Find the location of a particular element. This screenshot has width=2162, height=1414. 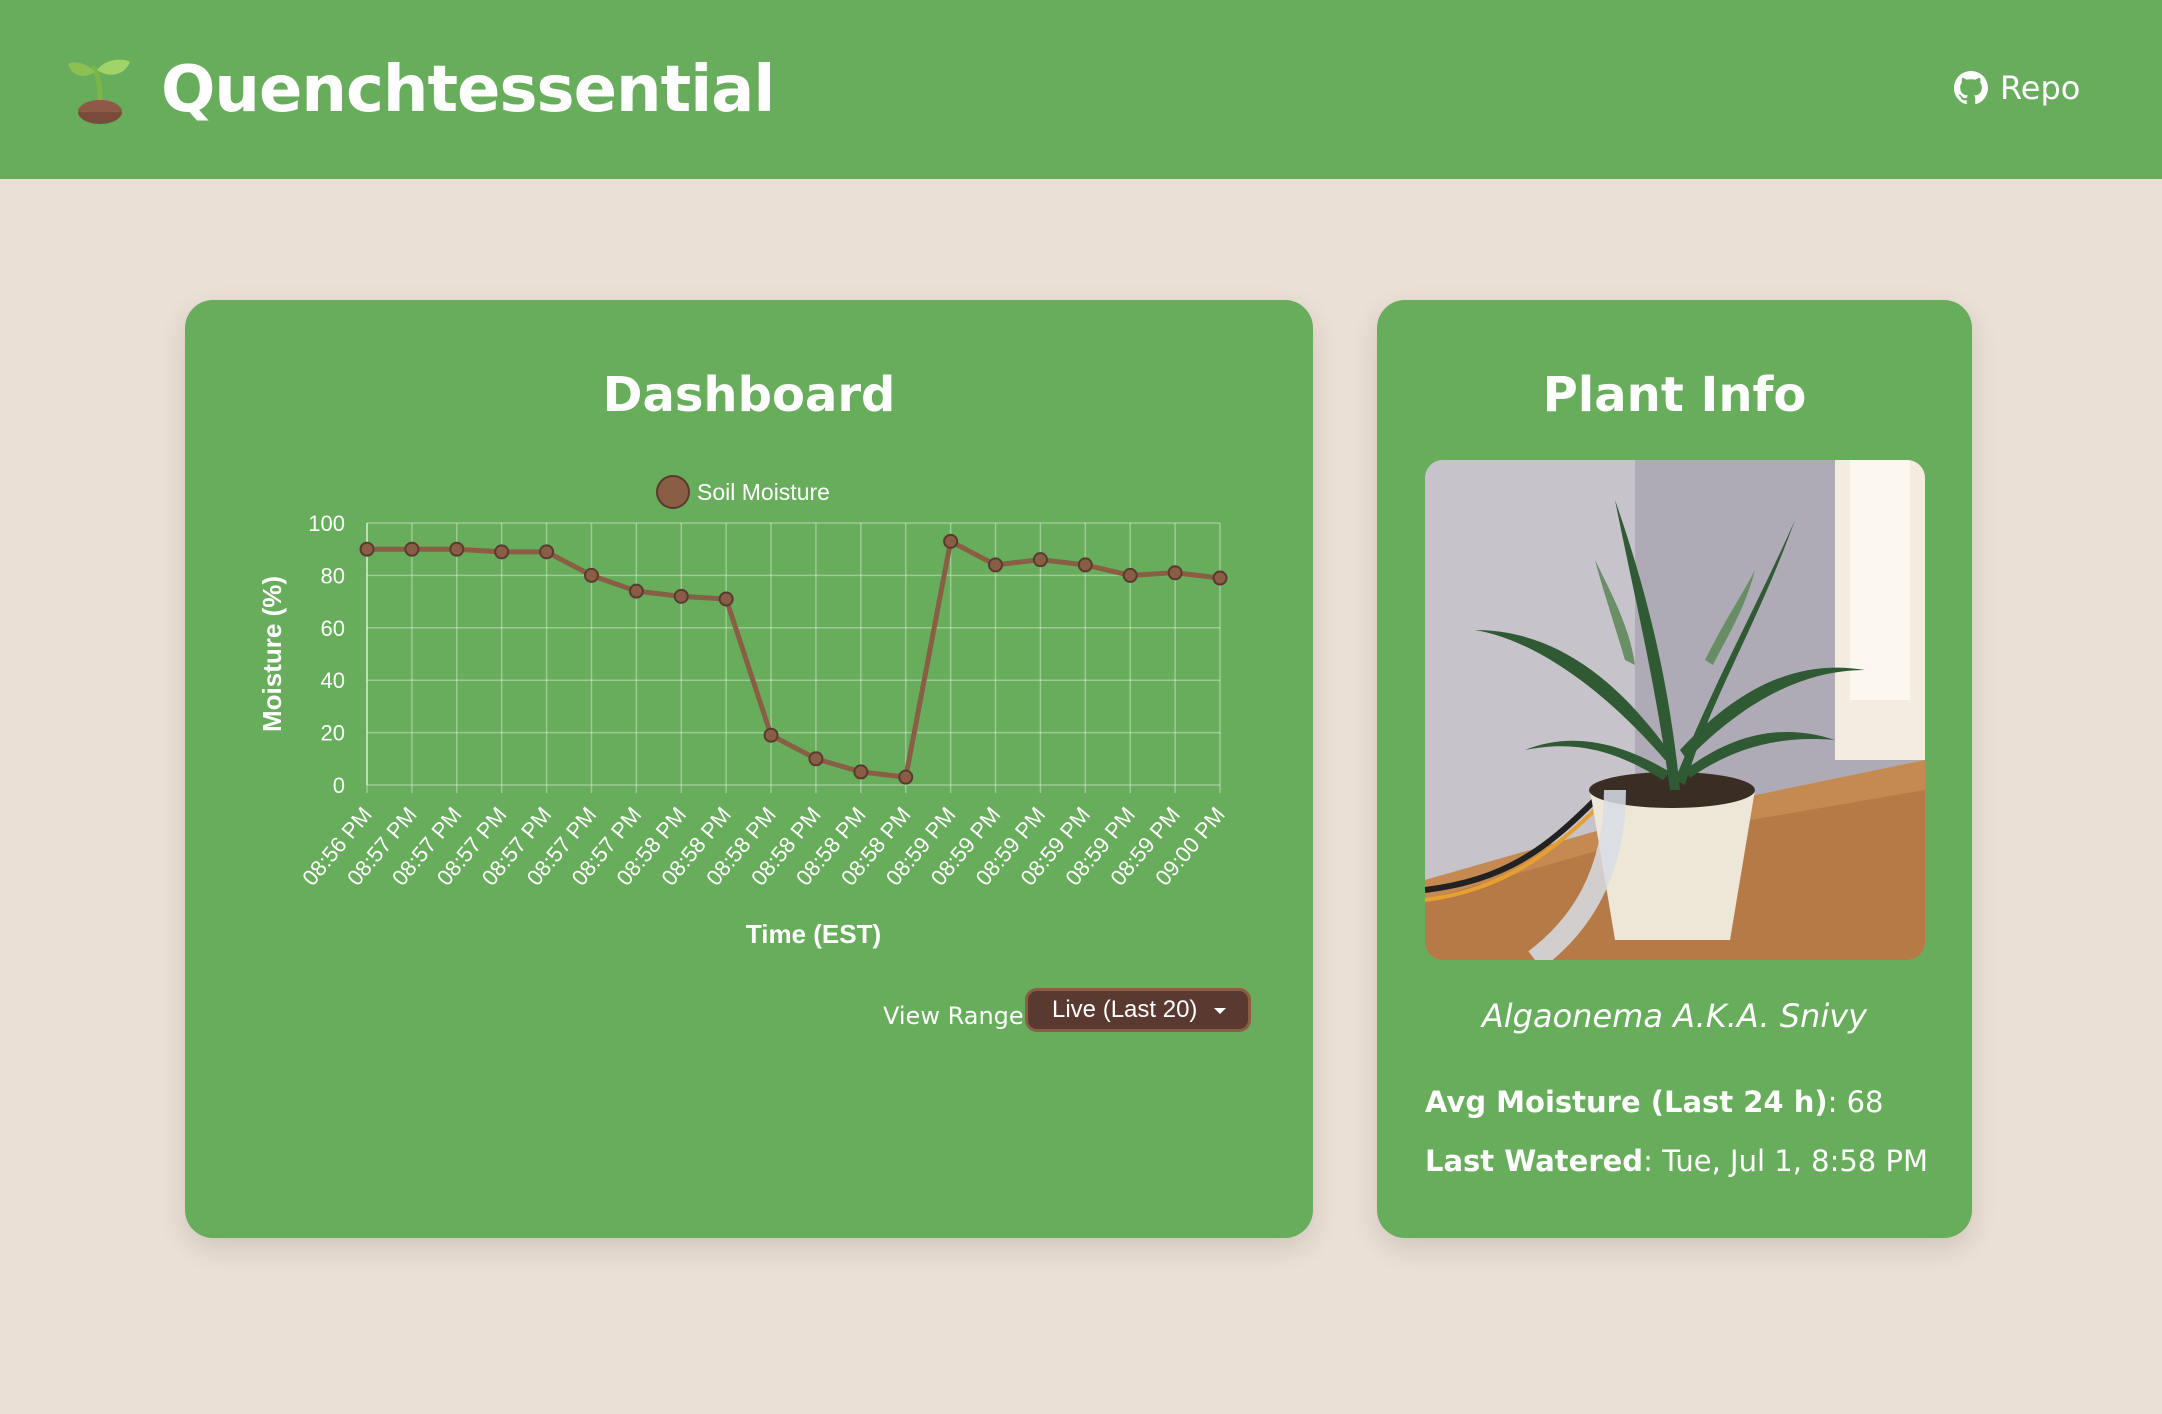

x-axis-title: Time (EST) is located at coordinates (813, 934).